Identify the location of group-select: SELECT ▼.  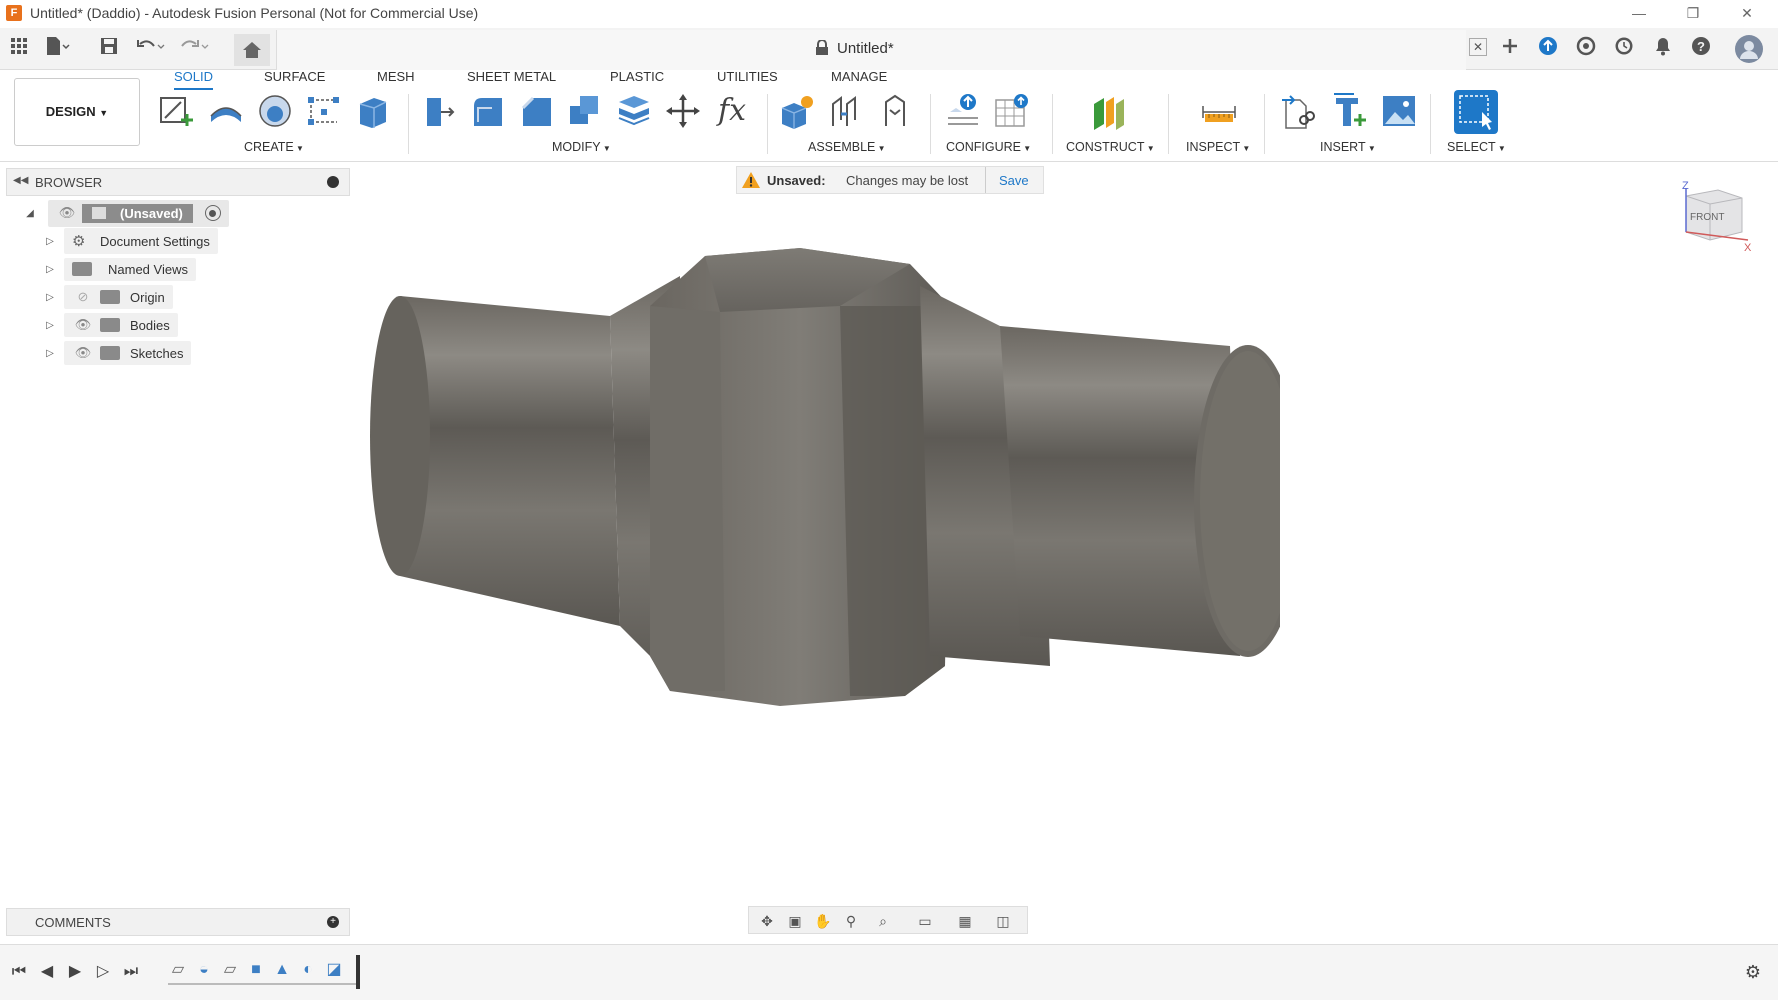
(1476, 147).